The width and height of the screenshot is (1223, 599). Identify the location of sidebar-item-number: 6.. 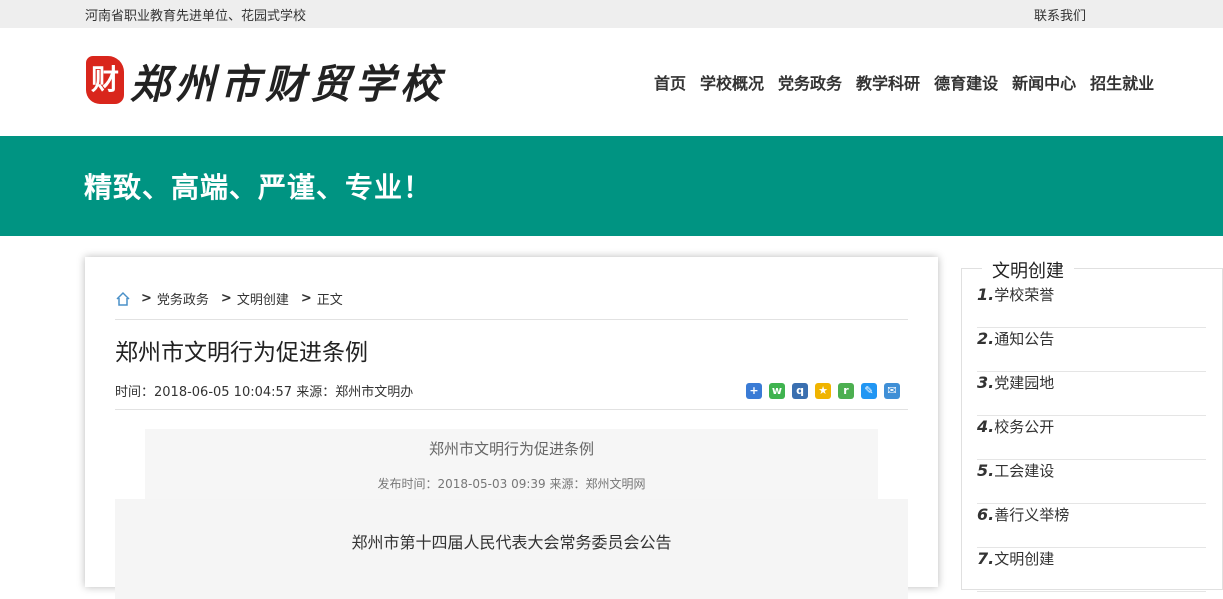
(986, 514).